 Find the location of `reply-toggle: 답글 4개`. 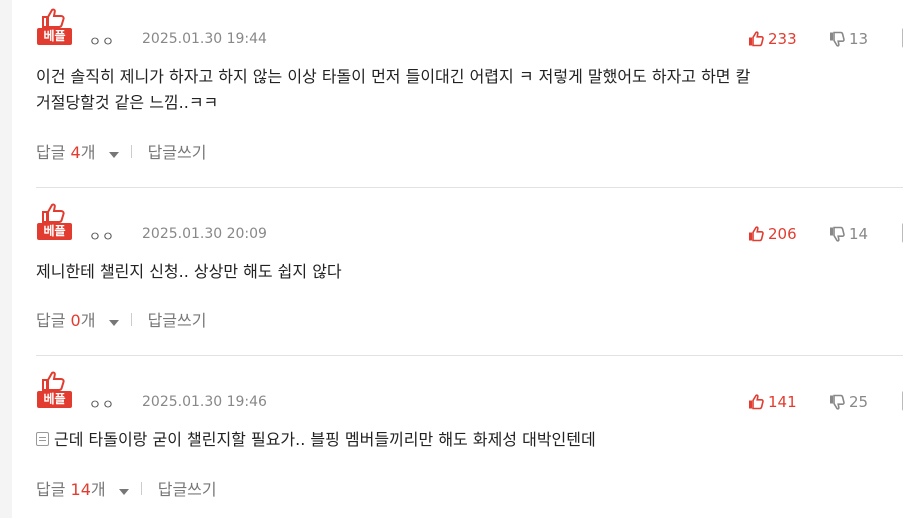

reply-toggle: 답글 4개 is located at coordinates (77, 151).